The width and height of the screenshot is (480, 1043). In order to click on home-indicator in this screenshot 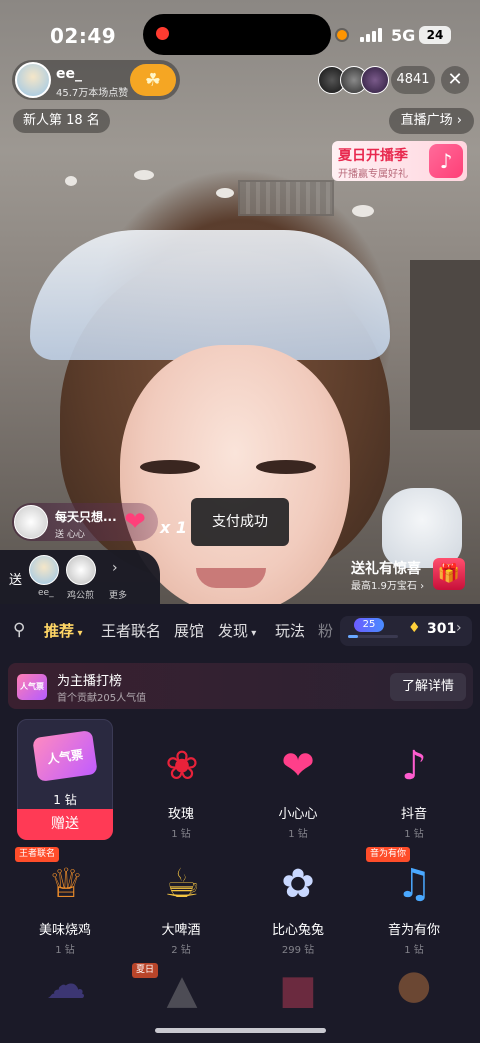, I will do `click(240, 1030)`.